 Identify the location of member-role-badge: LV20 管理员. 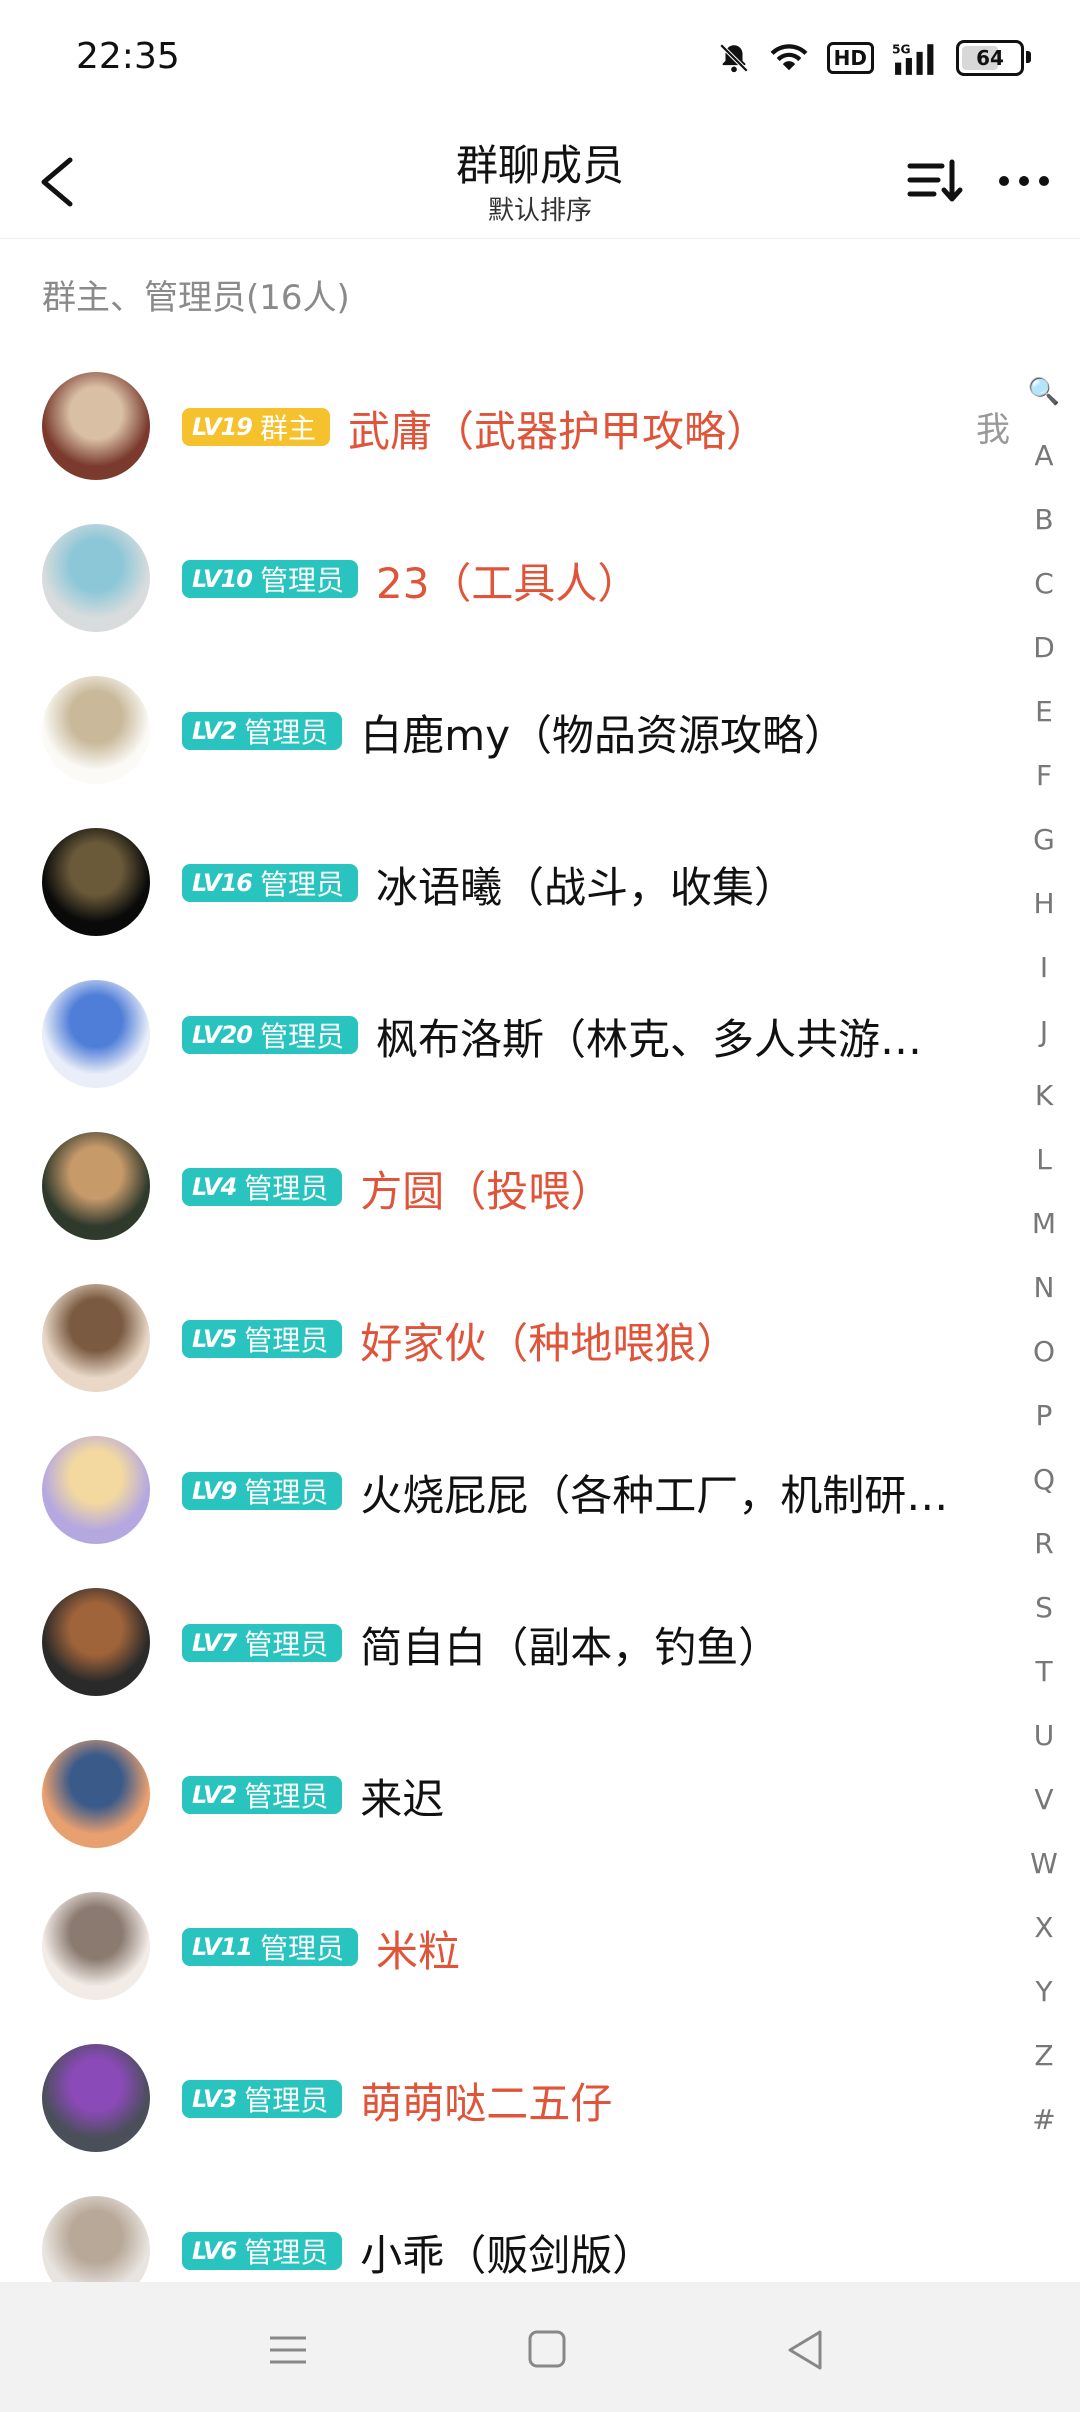
(270, 1035).